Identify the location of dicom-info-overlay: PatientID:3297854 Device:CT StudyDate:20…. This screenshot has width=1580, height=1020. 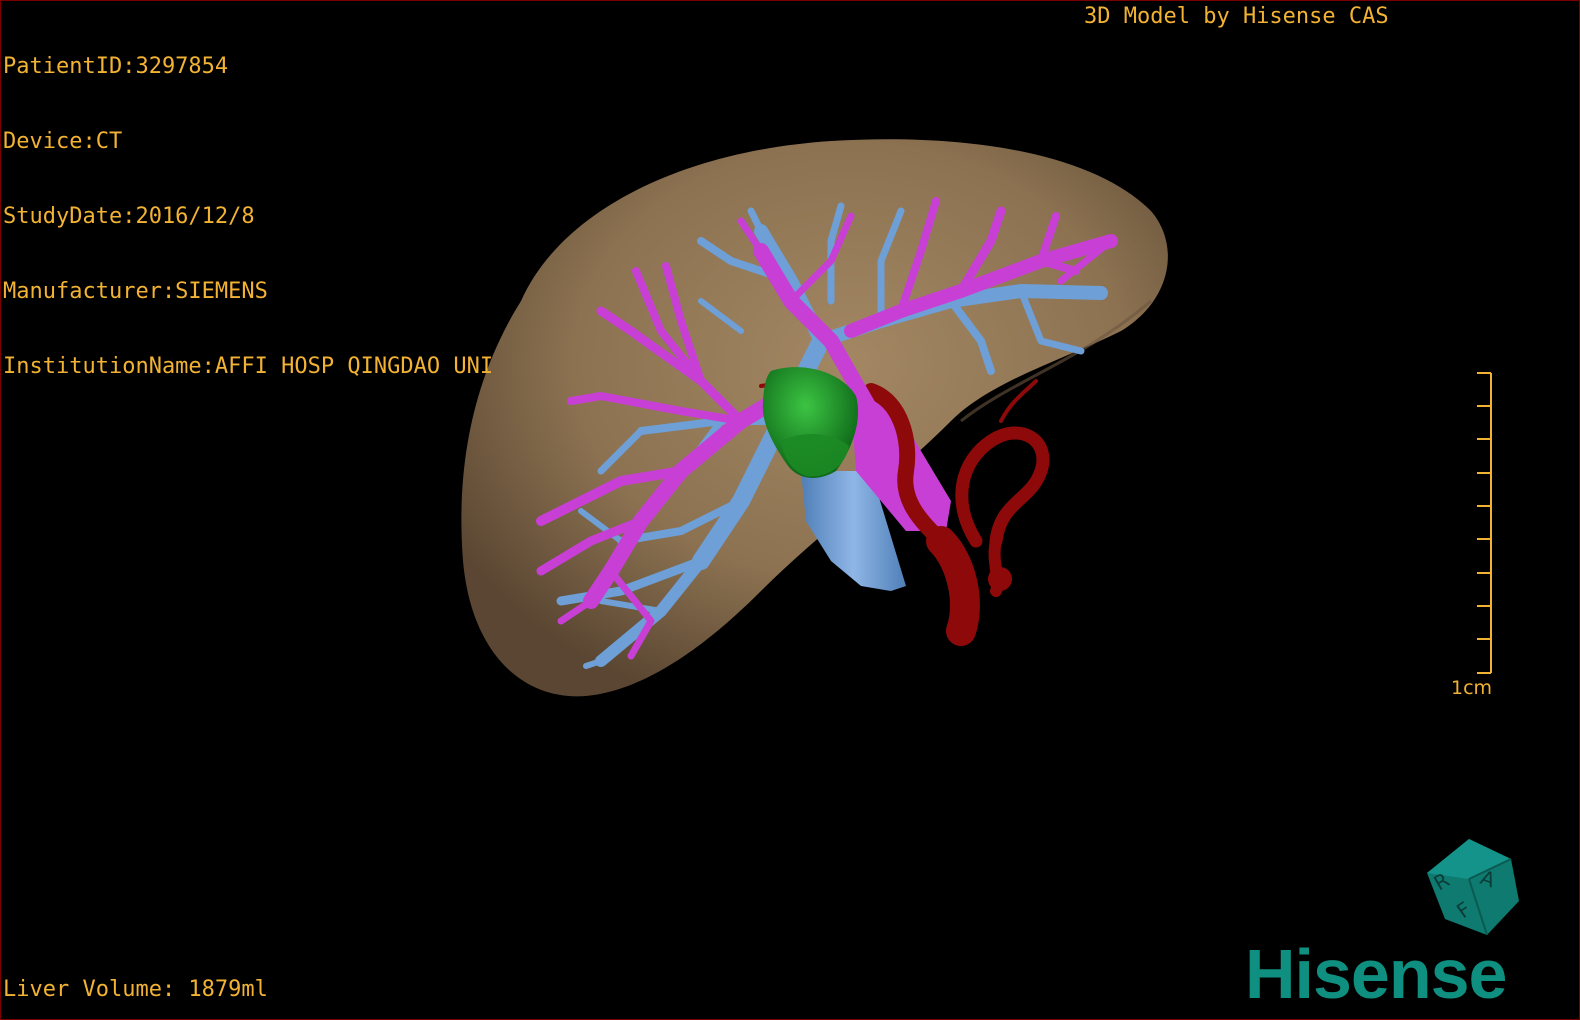
(248, 216).